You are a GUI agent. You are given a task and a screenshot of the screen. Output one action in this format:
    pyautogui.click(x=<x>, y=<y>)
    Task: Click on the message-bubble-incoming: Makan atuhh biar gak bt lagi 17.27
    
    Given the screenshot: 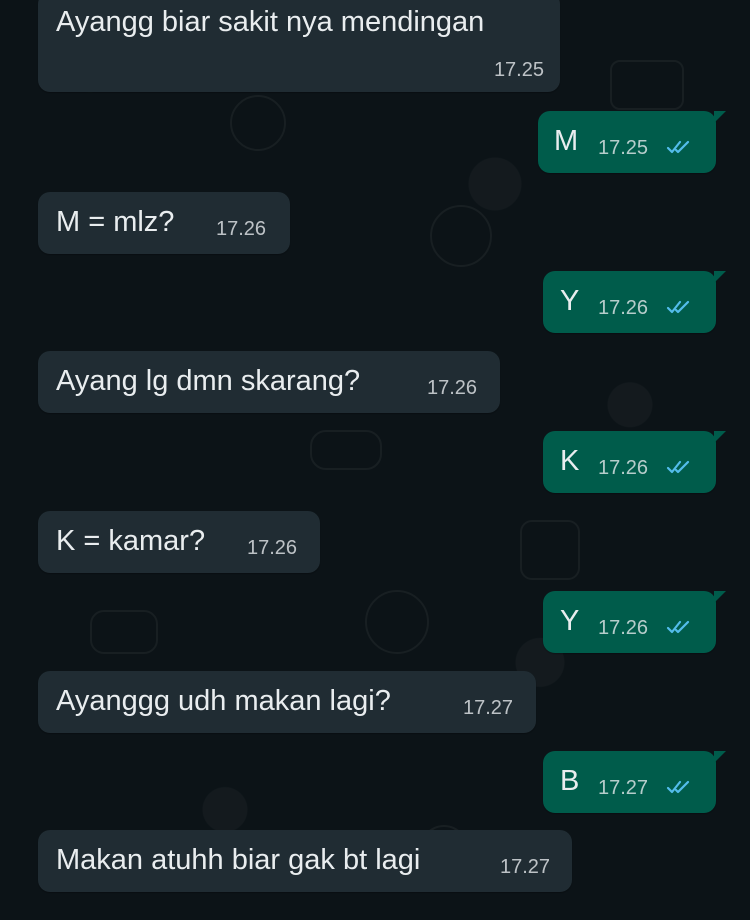 What is the action you would take?
    pyautogui.click(x=305, y=861)
    